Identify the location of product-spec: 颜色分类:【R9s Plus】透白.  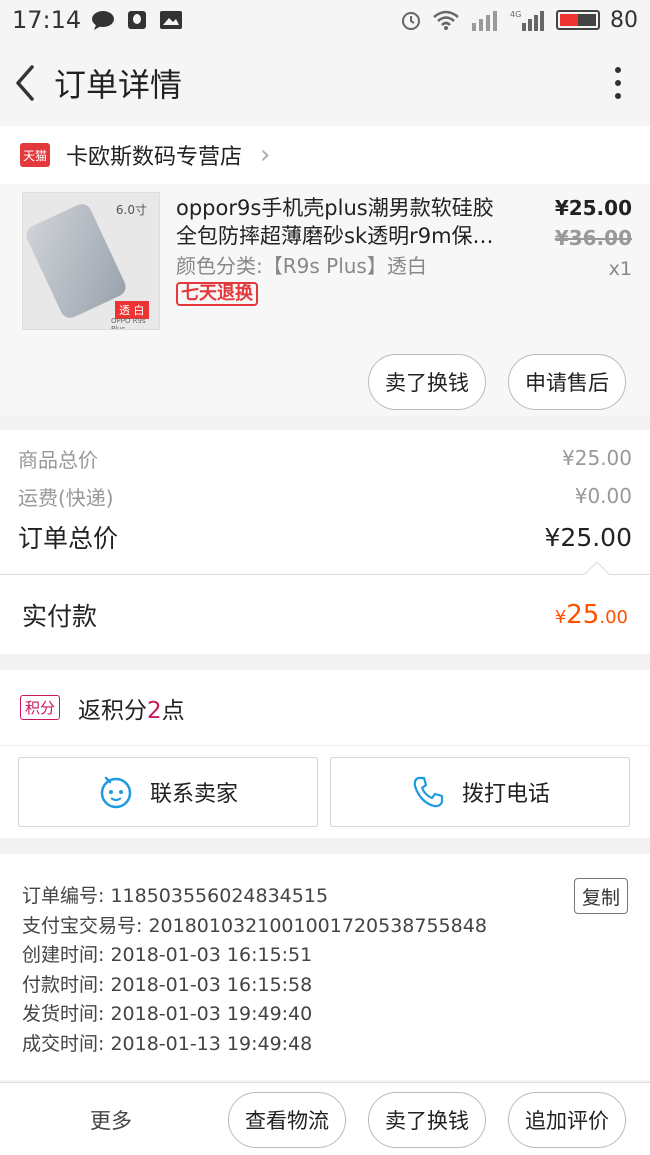
(301, 266).